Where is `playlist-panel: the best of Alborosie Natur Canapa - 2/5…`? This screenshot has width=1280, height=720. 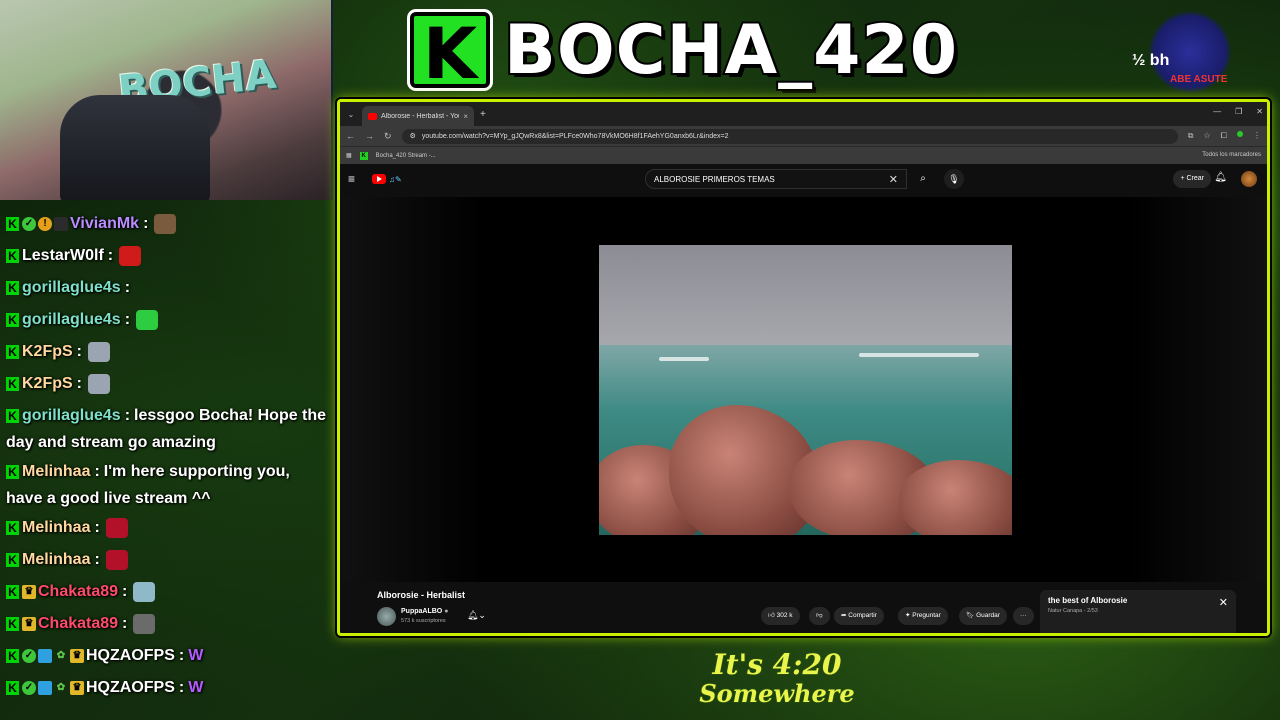 playlist-panel: the best of Alborosie Natur Canapa - 2/5… is located at coordinates (1138, 611).